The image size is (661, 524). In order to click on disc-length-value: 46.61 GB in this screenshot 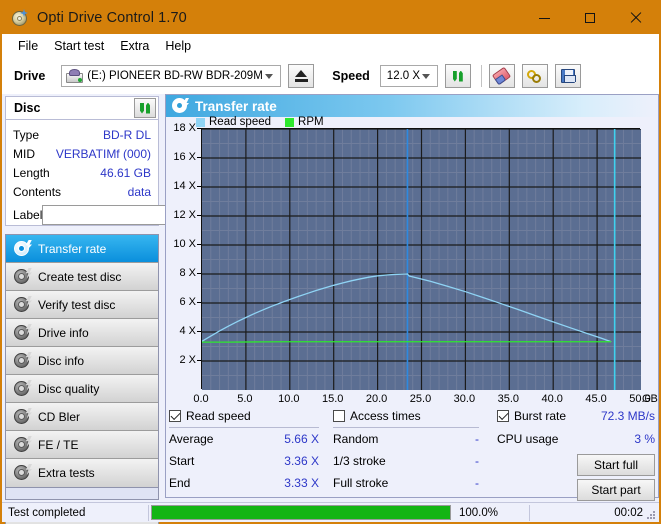, I will do `click(125, 172)`.